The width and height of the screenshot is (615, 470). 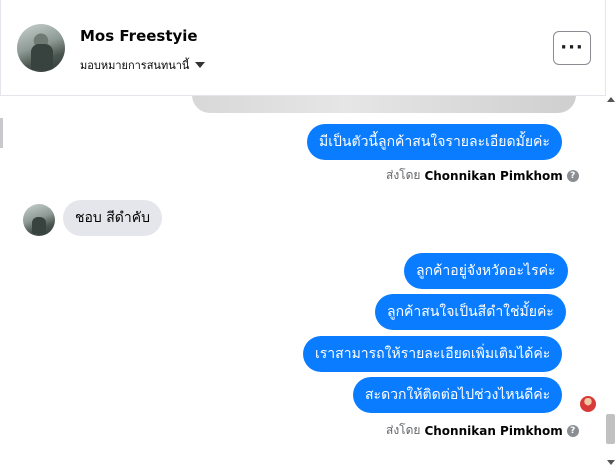 What do you see at coordinates (434, 142) in the screenshot?
I see `outgoing-message: มีเป็นตัวนี้ลูกค้าสนใจรายละเอียดมั้ยค่ะ` at bounding box center [434, 142].